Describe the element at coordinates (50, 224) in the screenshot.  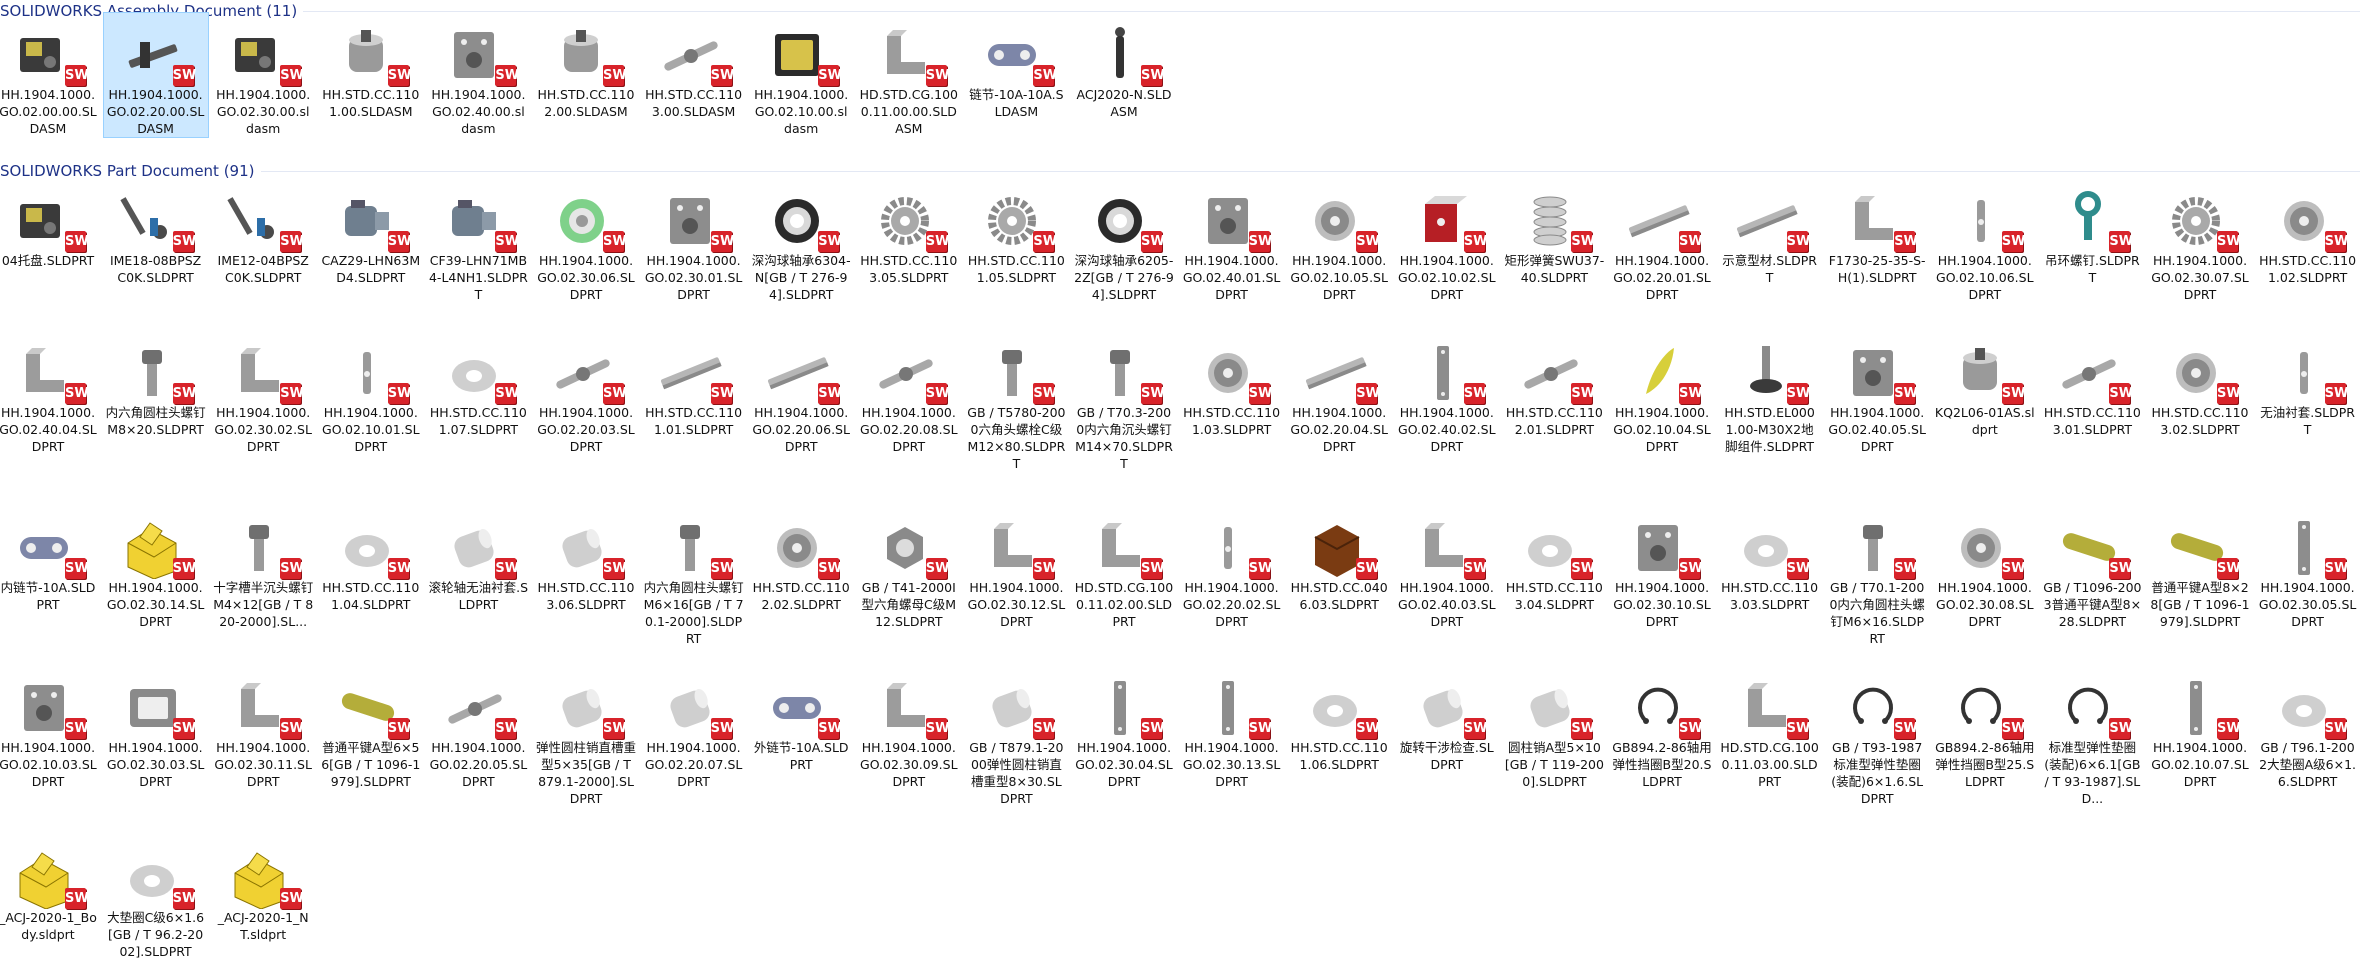
I see `file-item: SW 04托盘.SLDPRT` at that location.